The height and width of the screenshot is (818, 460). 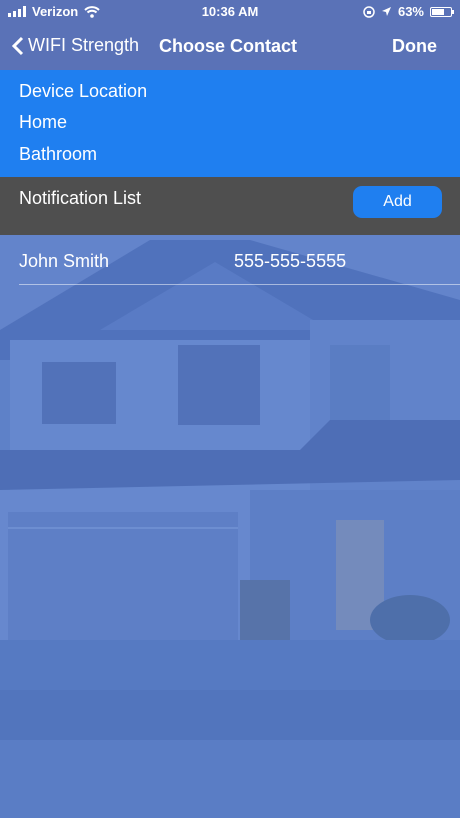 What do you see at coordinates (442, 11) in the screenshot?
I see `battery-icon` at bounding box center [442, 11].